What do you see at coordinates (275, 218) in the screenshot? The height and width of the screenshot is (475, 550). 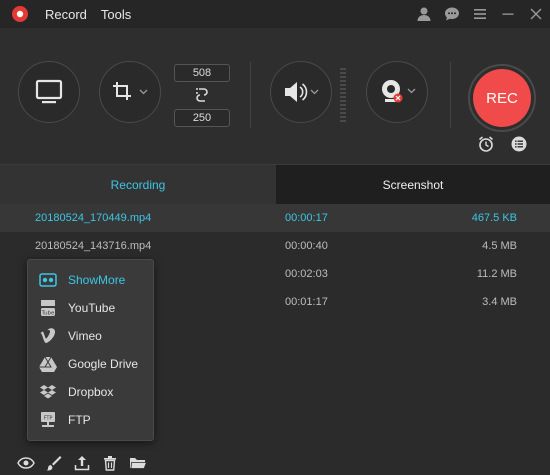 I see `list-item: 20180524_170449.mp4 00:00:17 467.5 KB` at bounding box center [275, 218].